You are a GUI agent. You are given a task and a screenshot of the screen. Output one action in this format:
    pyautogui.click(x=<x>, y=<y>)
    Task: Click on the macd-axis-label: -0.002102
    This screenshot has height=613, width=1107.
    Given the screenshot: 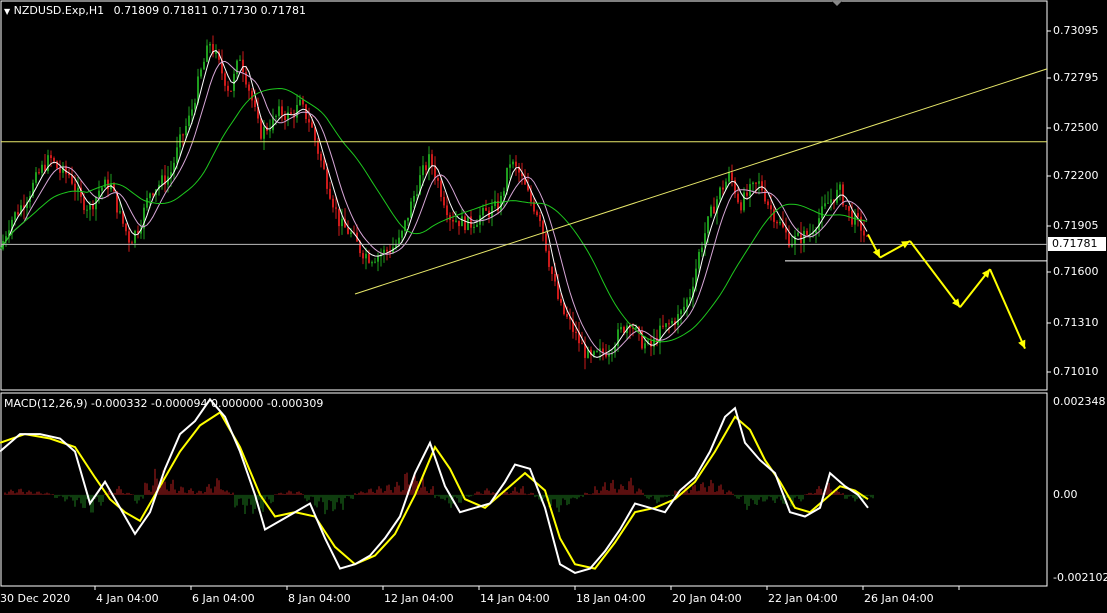 What is the action you would take?
    pyautogui.click(x=1080, y=577)
    